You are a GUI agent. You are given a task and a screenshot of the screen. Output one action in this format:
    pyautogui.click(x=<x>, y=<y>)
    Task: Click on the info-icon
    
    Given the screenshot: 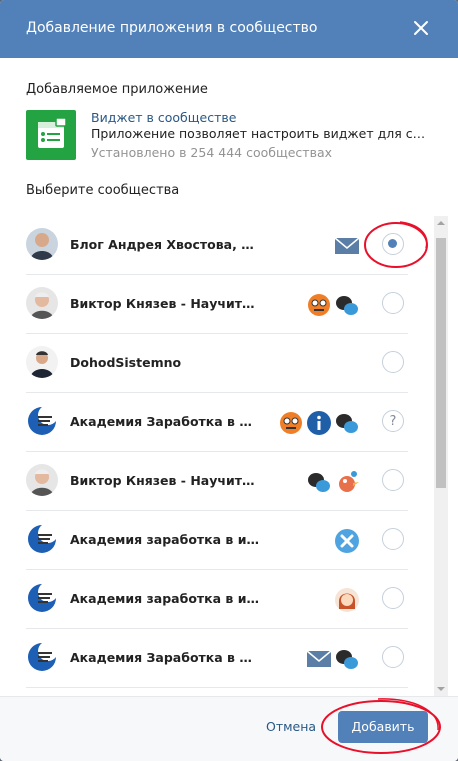 What is the action you would take?
    pyautogui.click(x=319, y=423)
    